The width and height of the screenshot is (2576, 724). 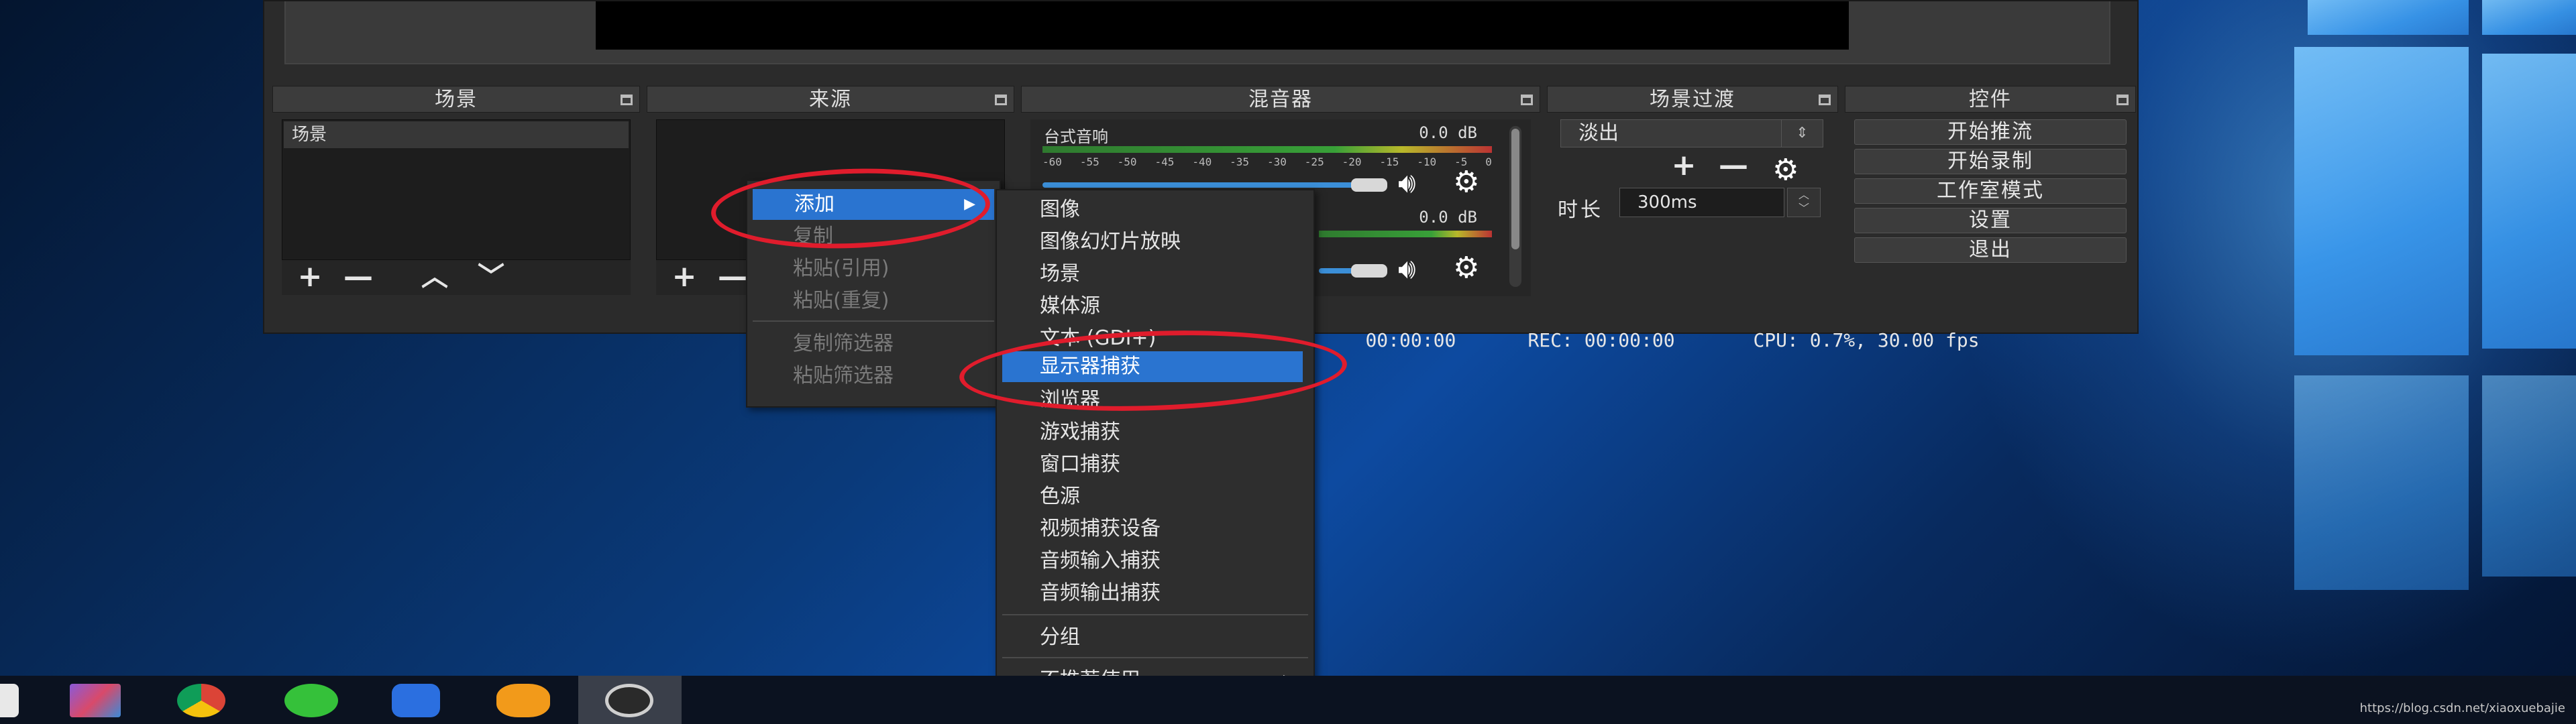 I want to click on chrome-icon, so click(x=201, y=700).